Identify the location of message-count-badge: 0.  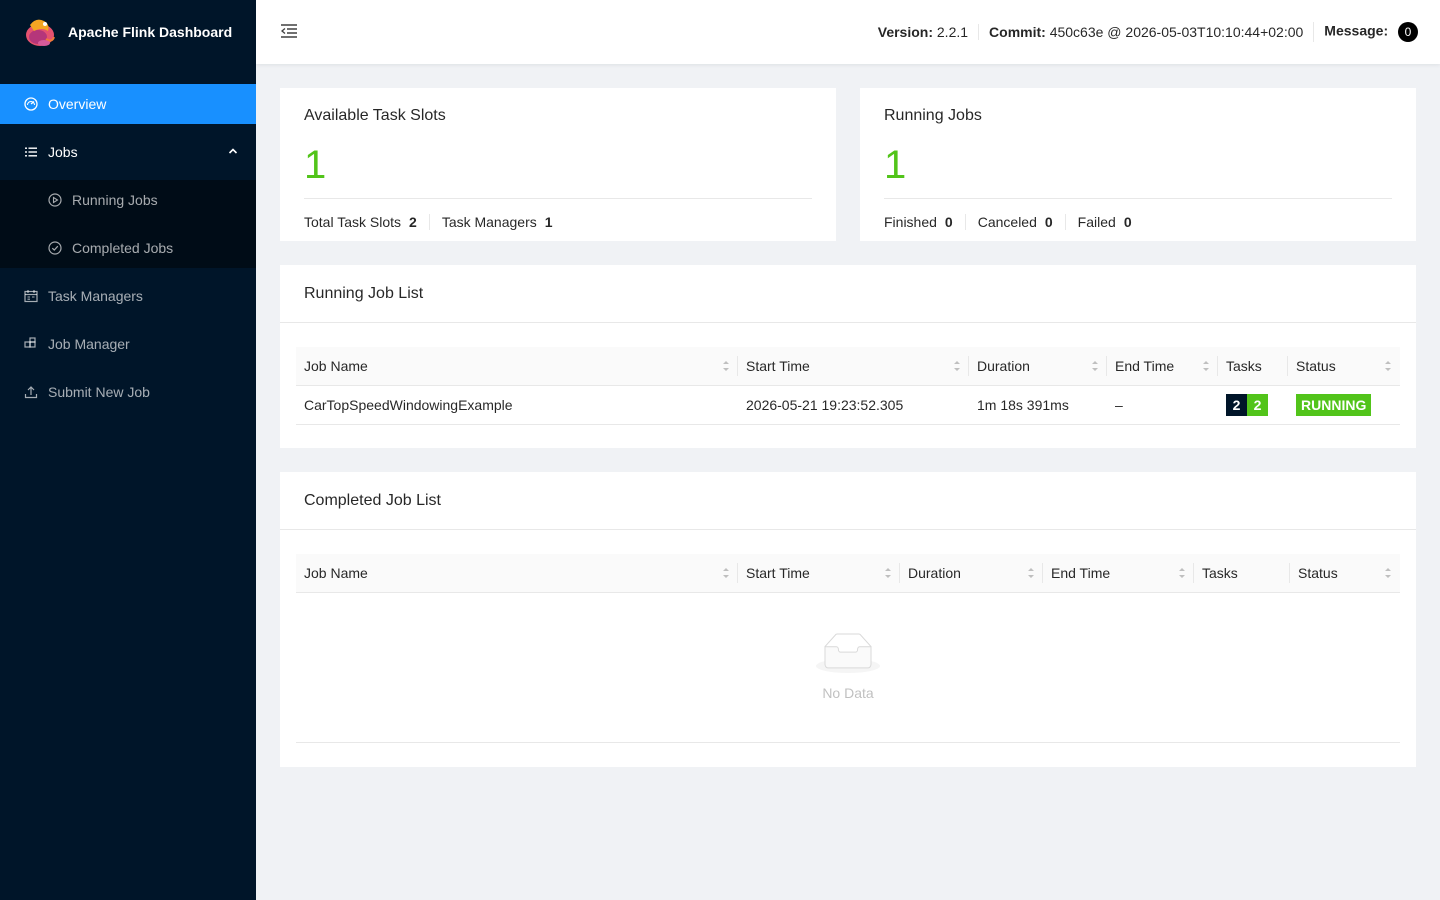
(1408, 32).